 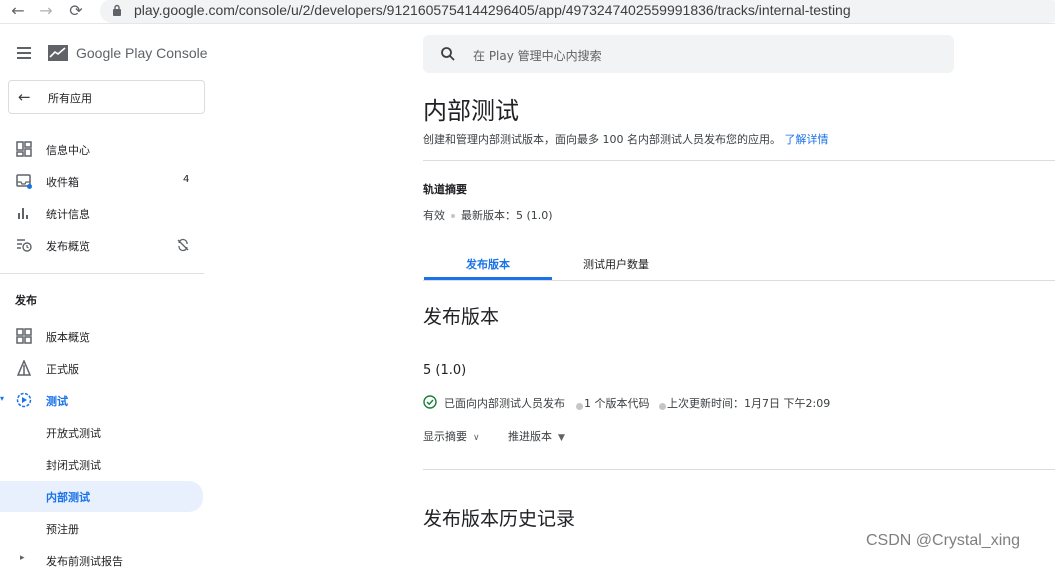 I want to click on promote-release-button: 推进版本 ▼, so click(x=536, y=436).